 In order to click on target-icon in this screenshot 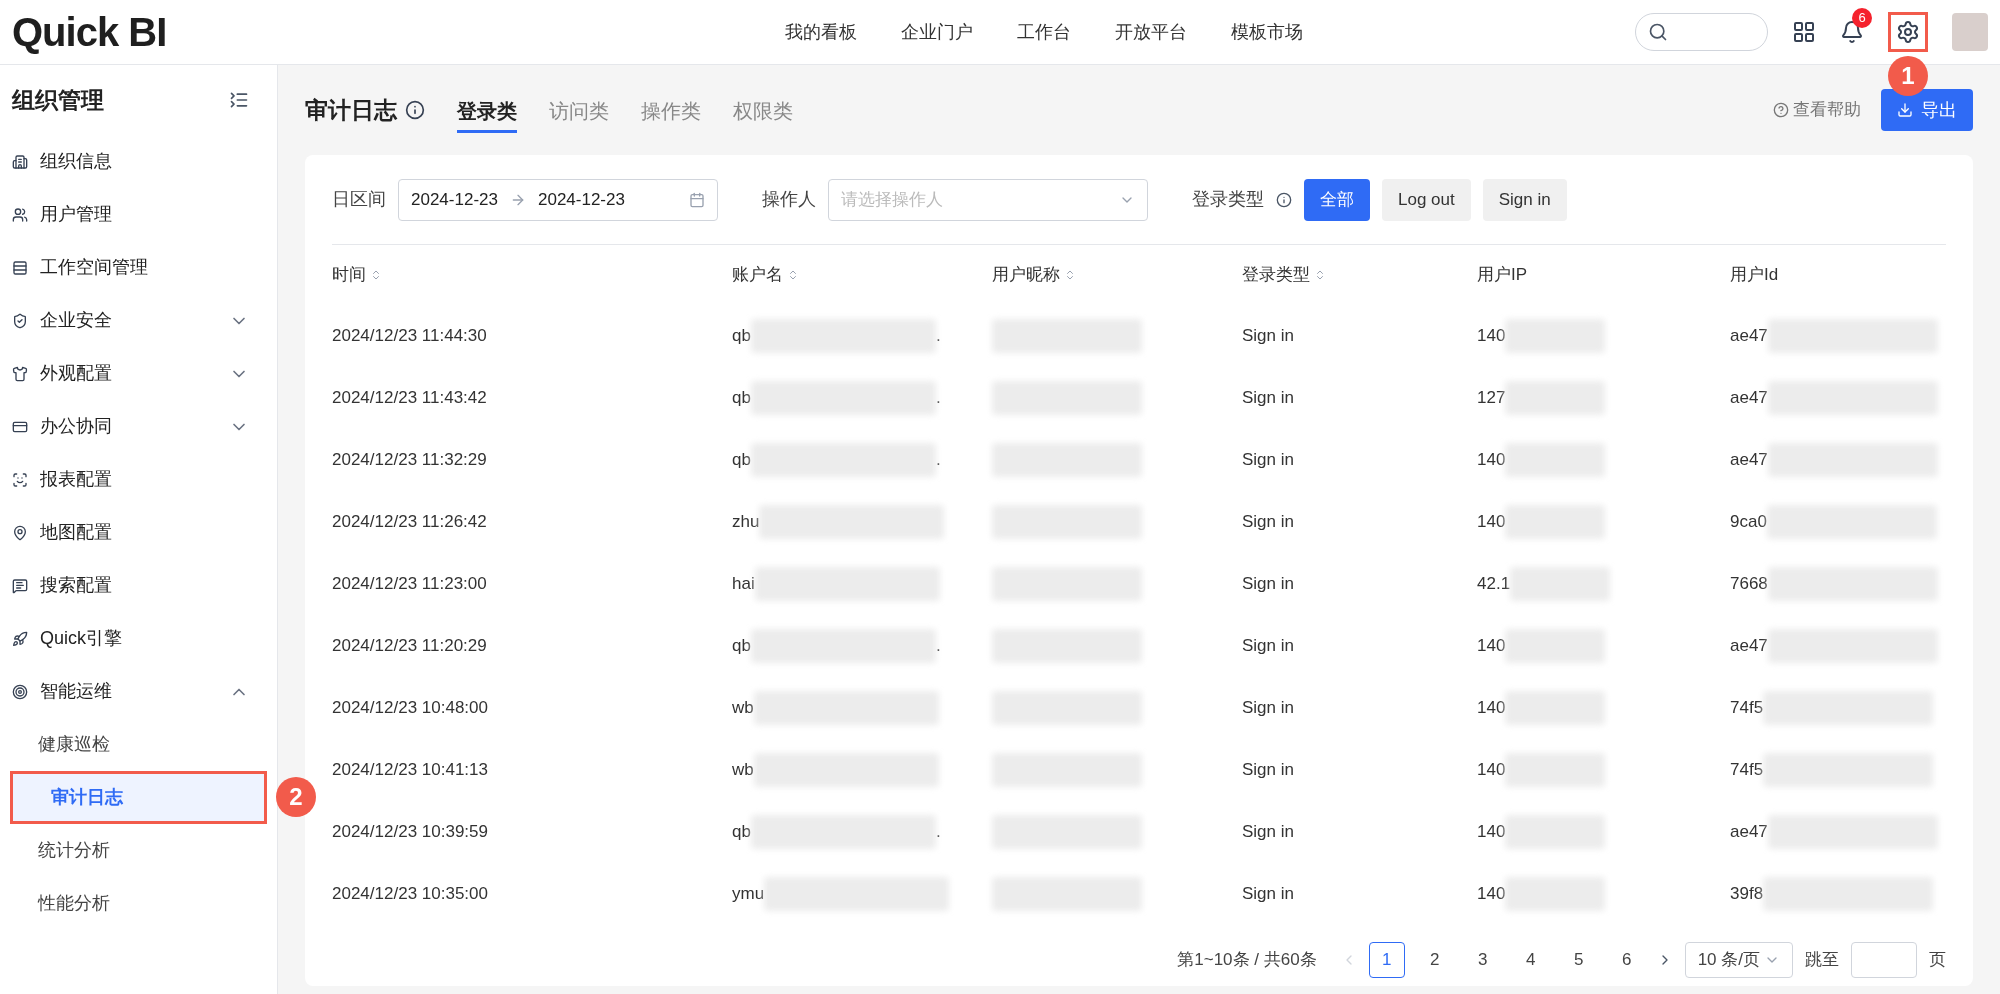, I will do `click(20, 691)`.